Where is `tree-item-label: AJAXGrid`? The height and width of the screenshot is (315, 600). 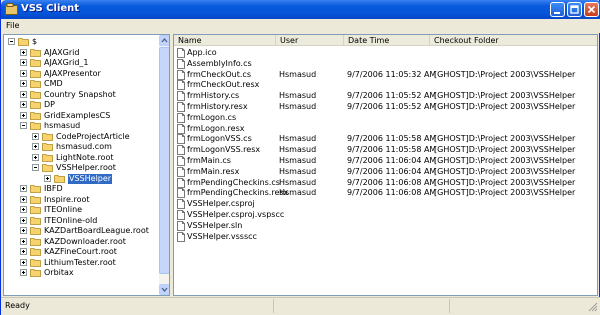
tree-item-label: AJAXGrid is located at coordinates (61, 53).